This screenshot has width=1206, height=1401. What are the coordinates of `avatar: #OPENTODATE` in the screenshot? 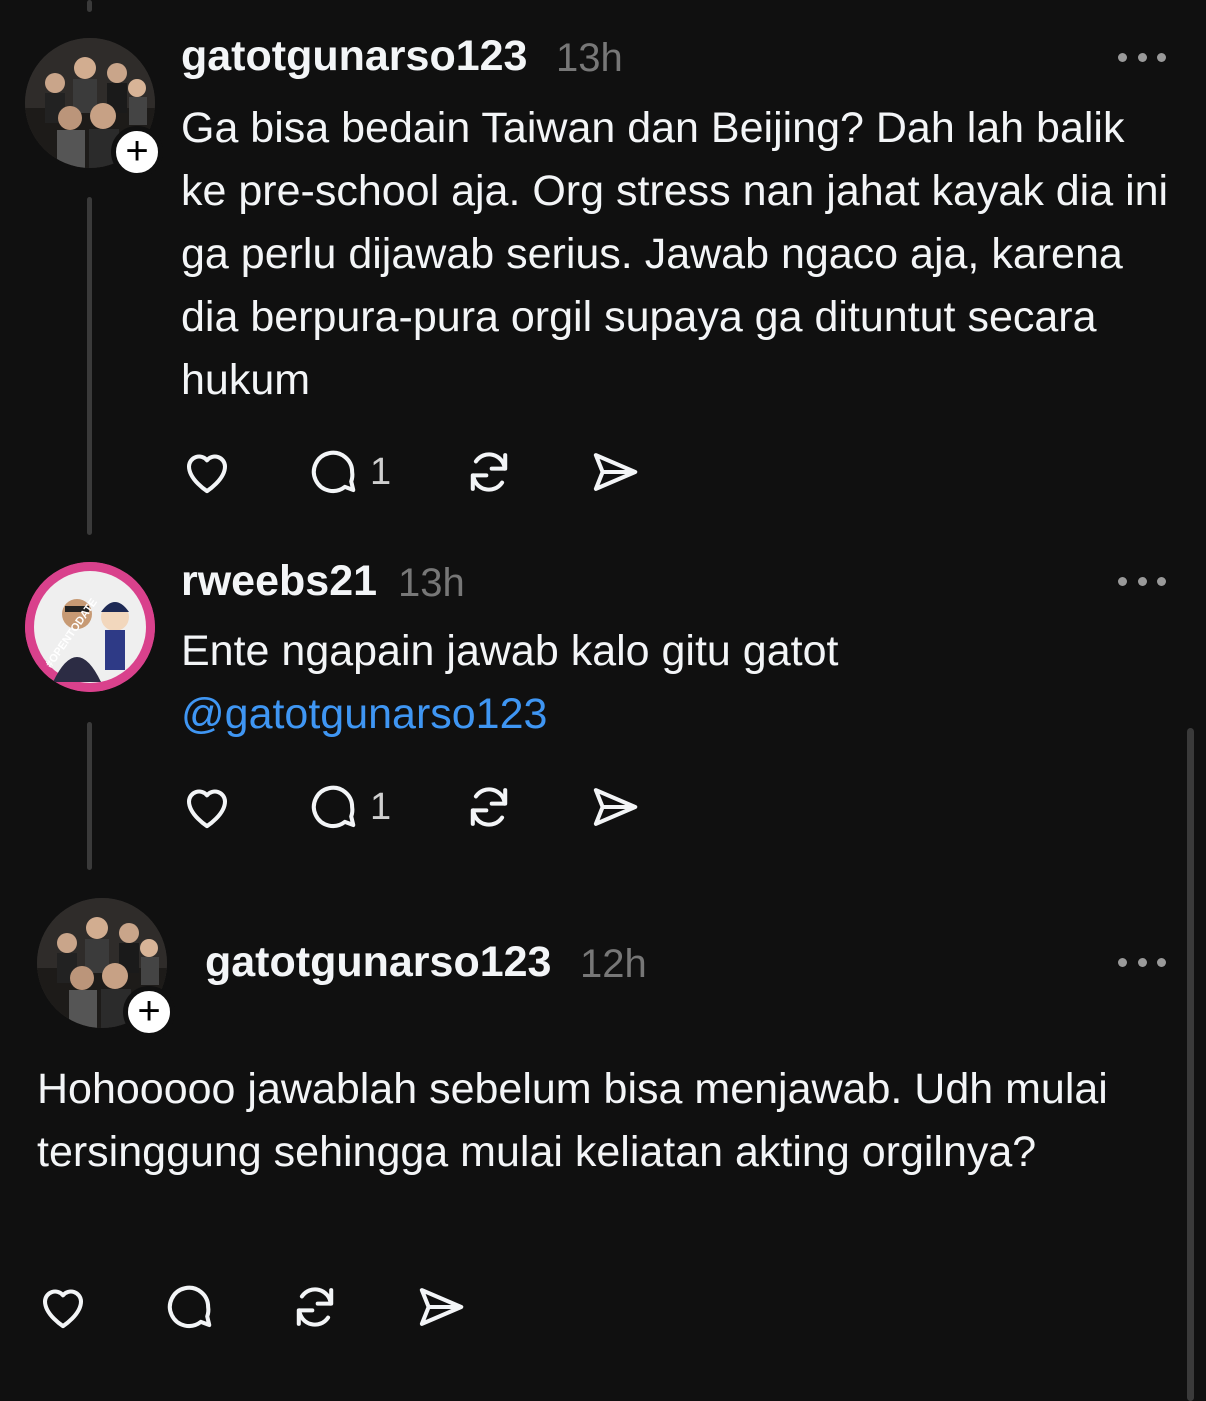 It's located at (90, 627).